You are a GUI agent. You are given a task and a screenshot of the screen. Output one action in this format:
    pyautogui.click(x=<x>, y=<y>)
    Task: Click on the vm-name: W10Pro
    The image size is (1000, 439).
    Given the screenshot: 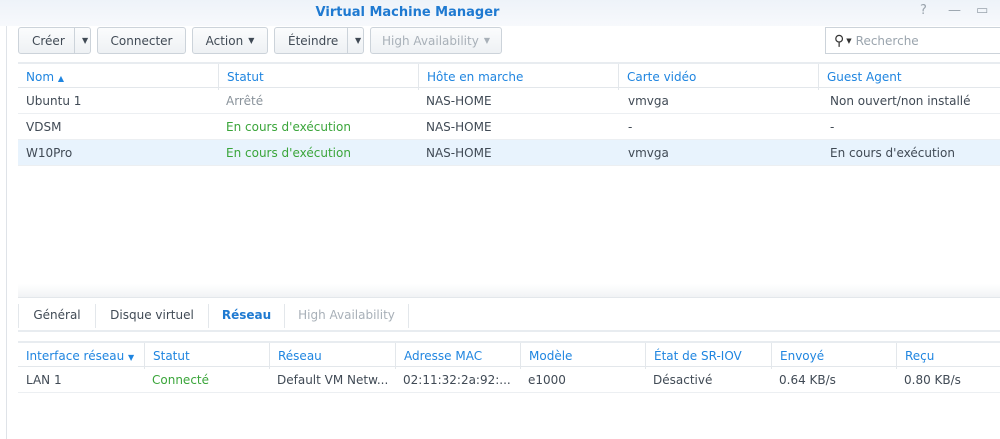 What is the action you would take?
    pyautogui.click(x=49, y=153)
    